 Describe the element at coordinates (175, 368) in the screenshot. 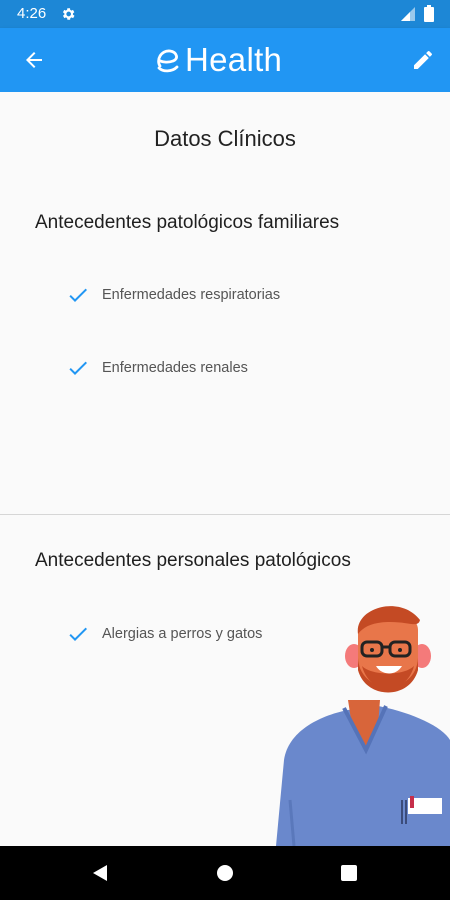

I see `list-item-label: Enfermedades renales` at that location.